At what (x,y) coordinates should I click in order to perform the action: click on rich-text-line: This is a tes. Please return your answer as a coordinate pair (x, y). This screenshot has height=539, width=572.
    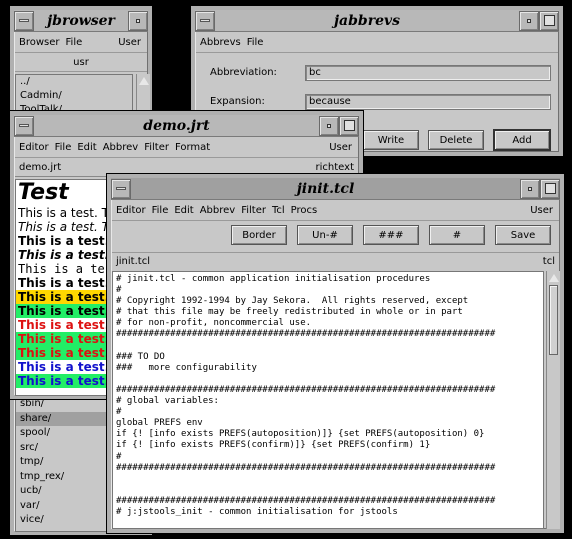
    Looking at the image, I should click on (64, 269).